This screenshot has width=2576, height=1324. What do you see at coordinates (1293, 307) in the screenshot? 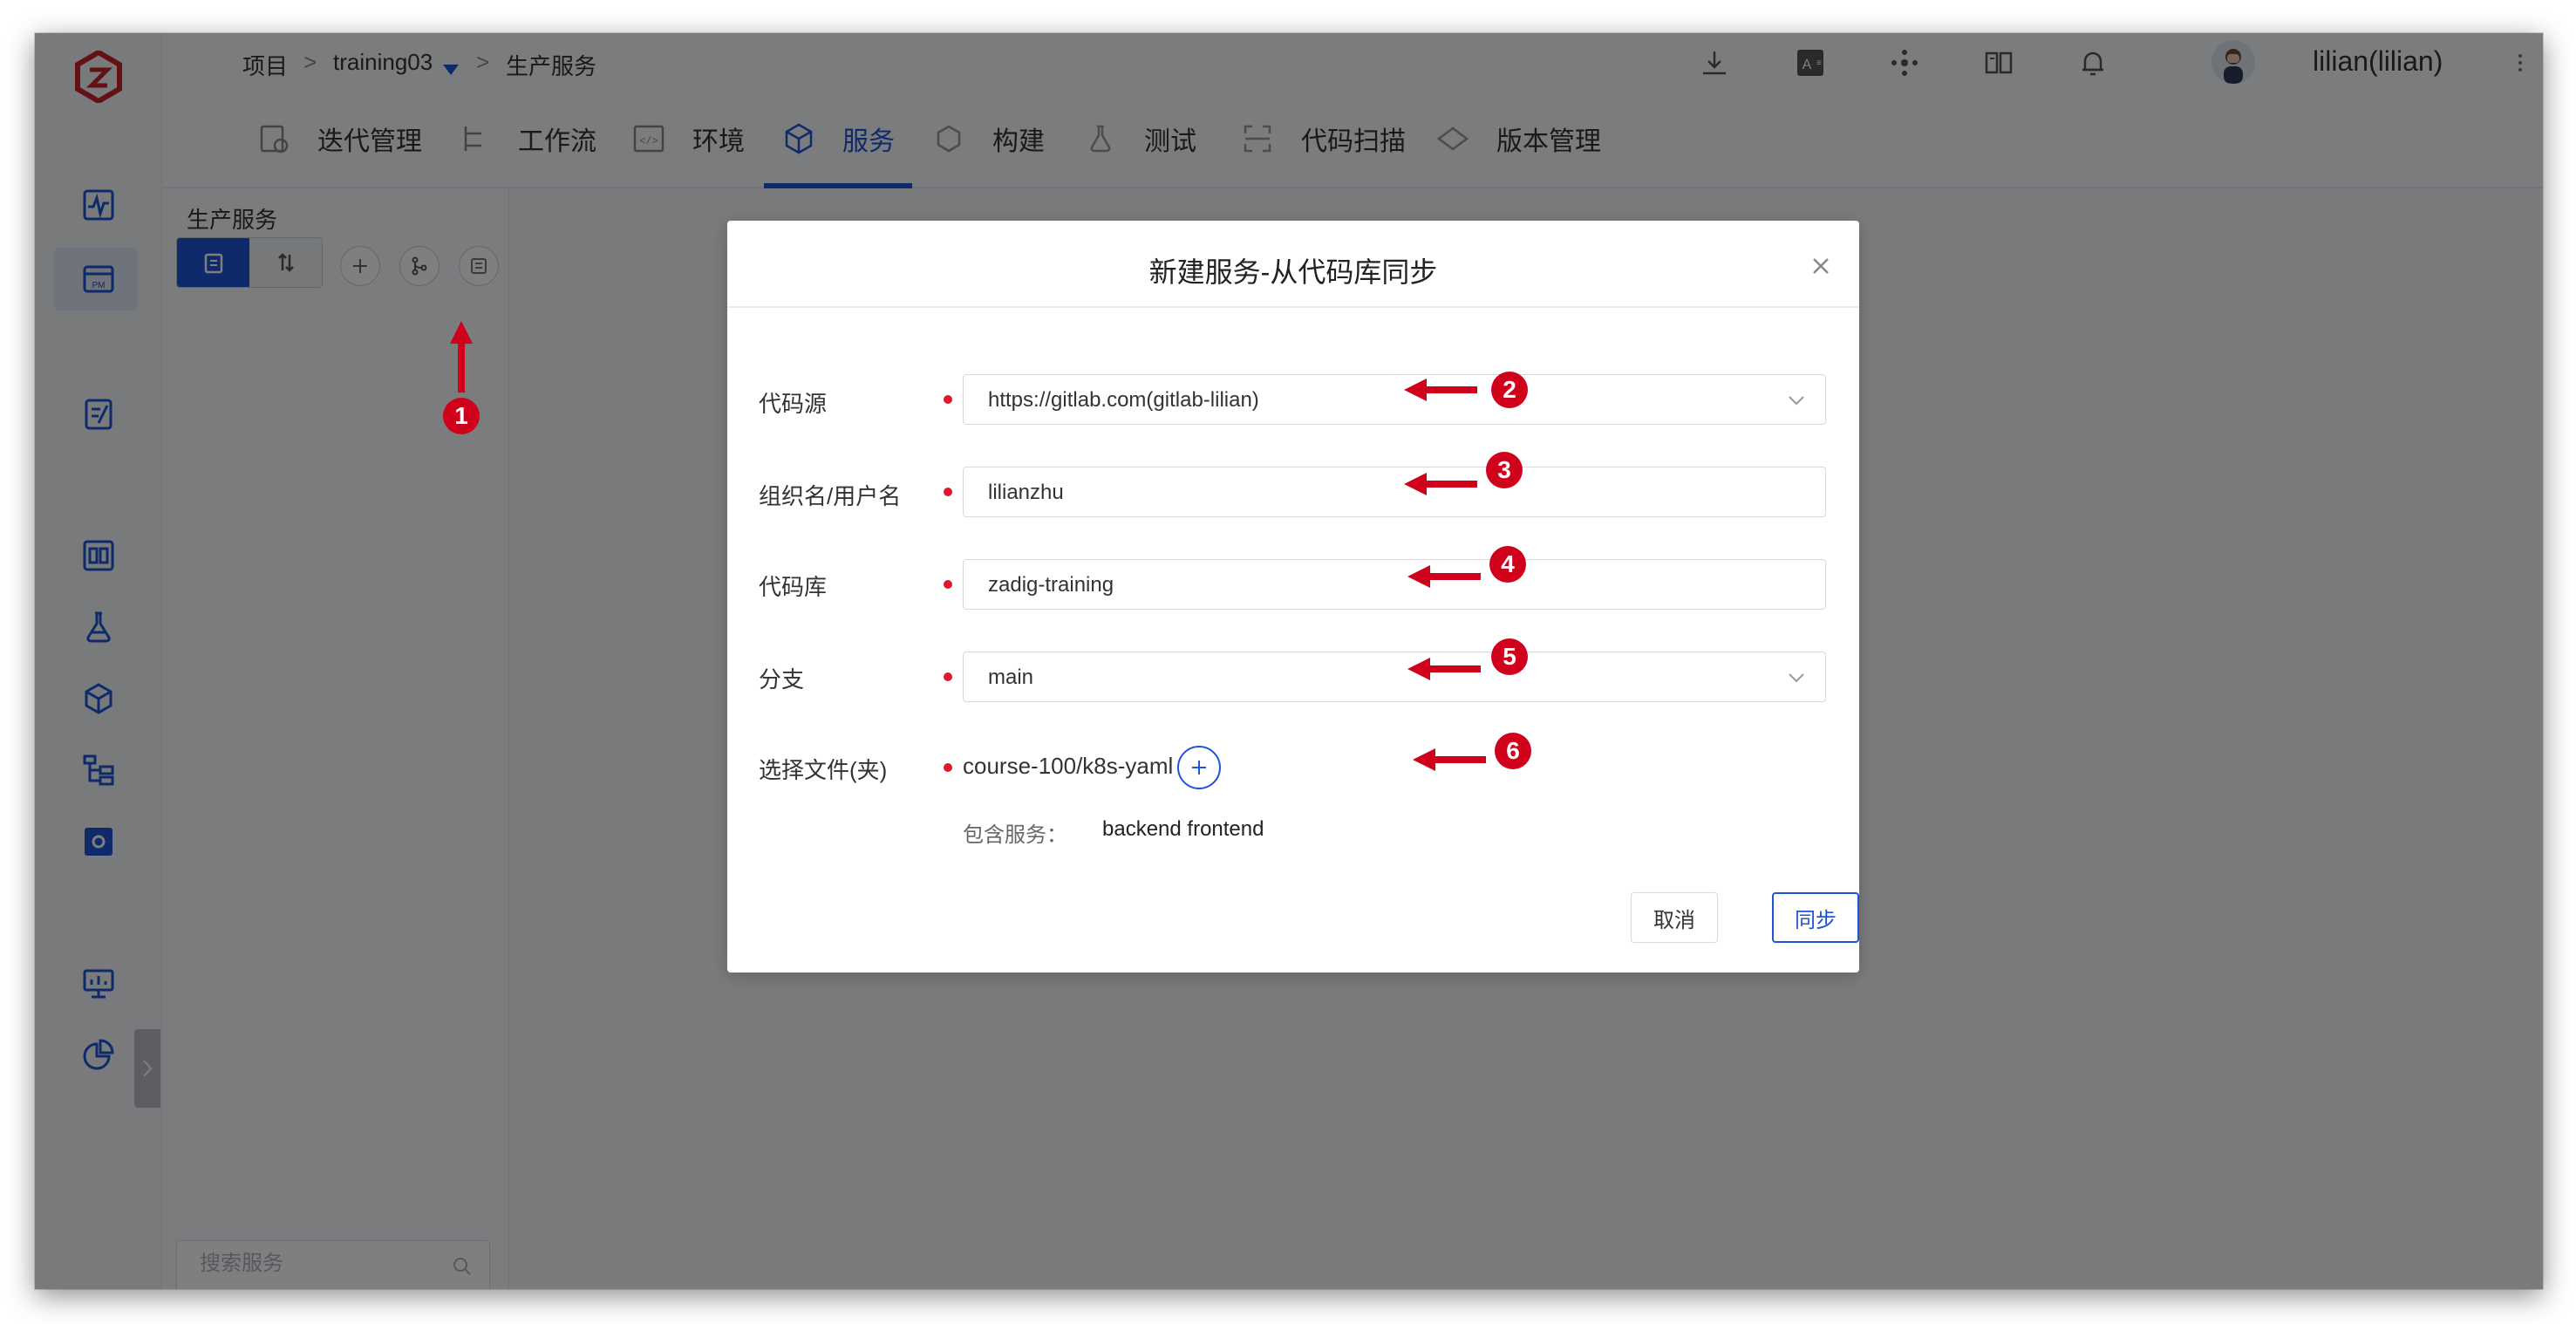
I see `dialog-divider` at bounding box center [1293, 307].